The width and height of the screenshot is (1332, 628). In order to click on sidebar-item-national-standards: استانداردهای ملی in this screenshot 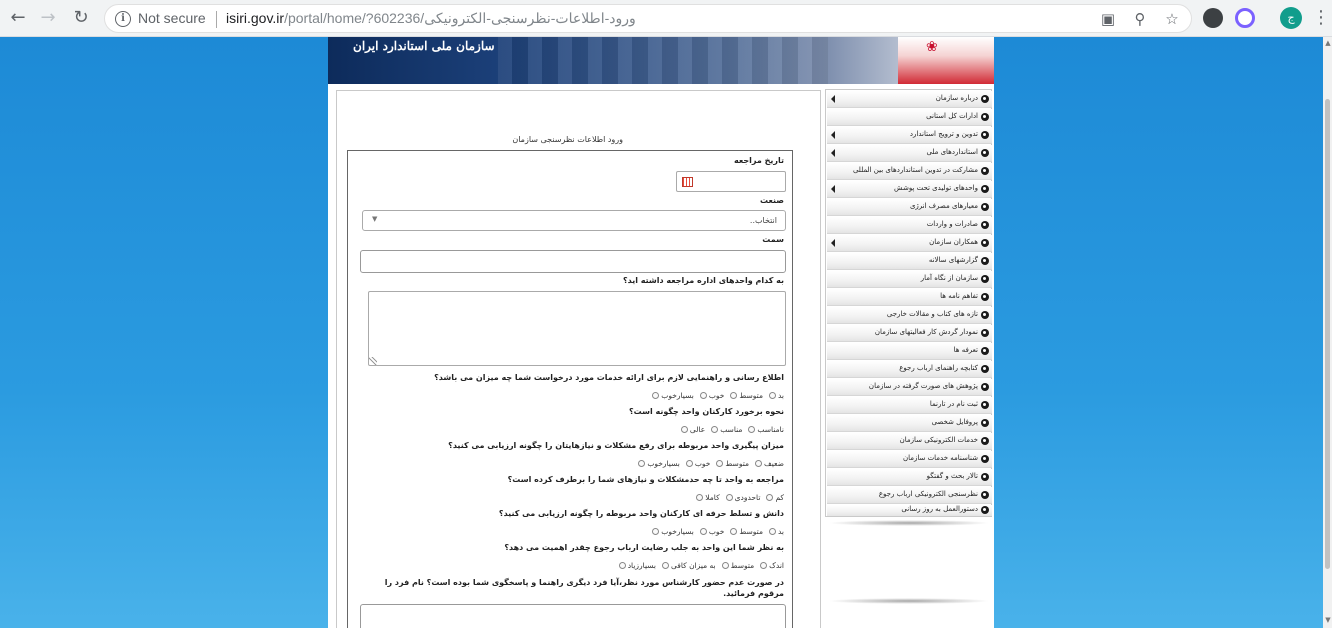, I will do `click(909, 153)`.